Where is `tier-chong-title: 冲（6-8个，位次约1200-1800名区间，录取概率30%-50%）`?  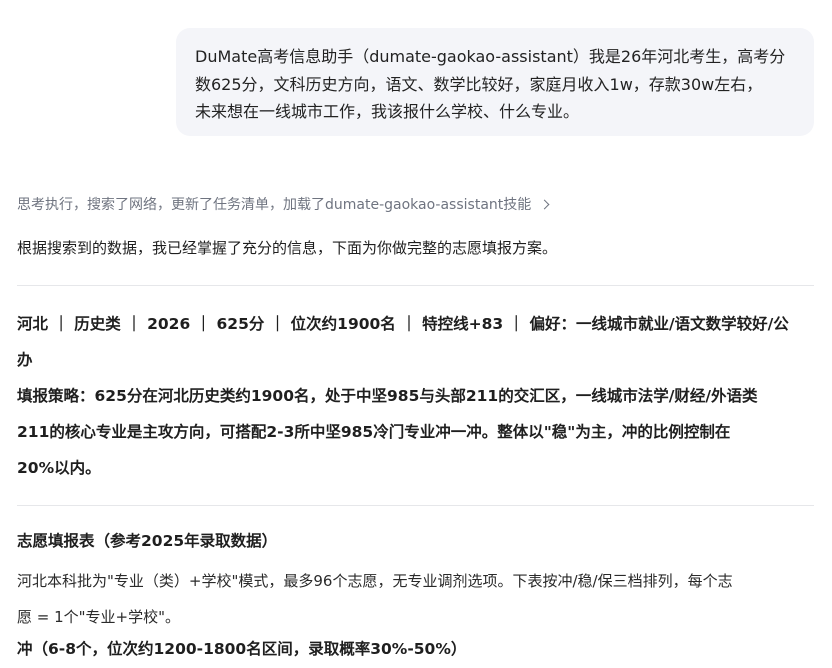
tier-chong-title: 冲（6-8个，位次约1200-1800名区间，录取概率30%-50%） is located at coordinates (242, 649).